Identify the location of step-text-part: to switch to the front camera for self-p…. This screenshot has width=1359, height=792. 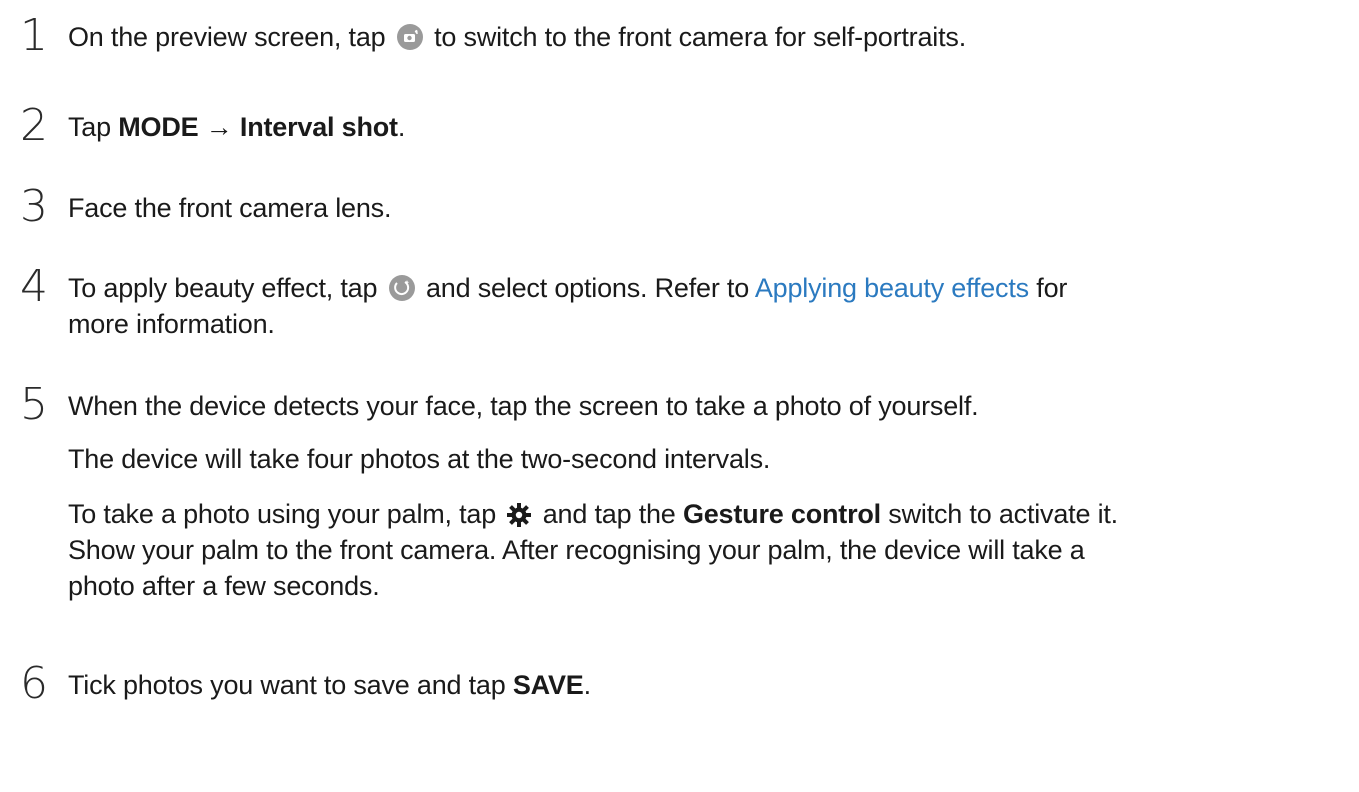
(700, 37).